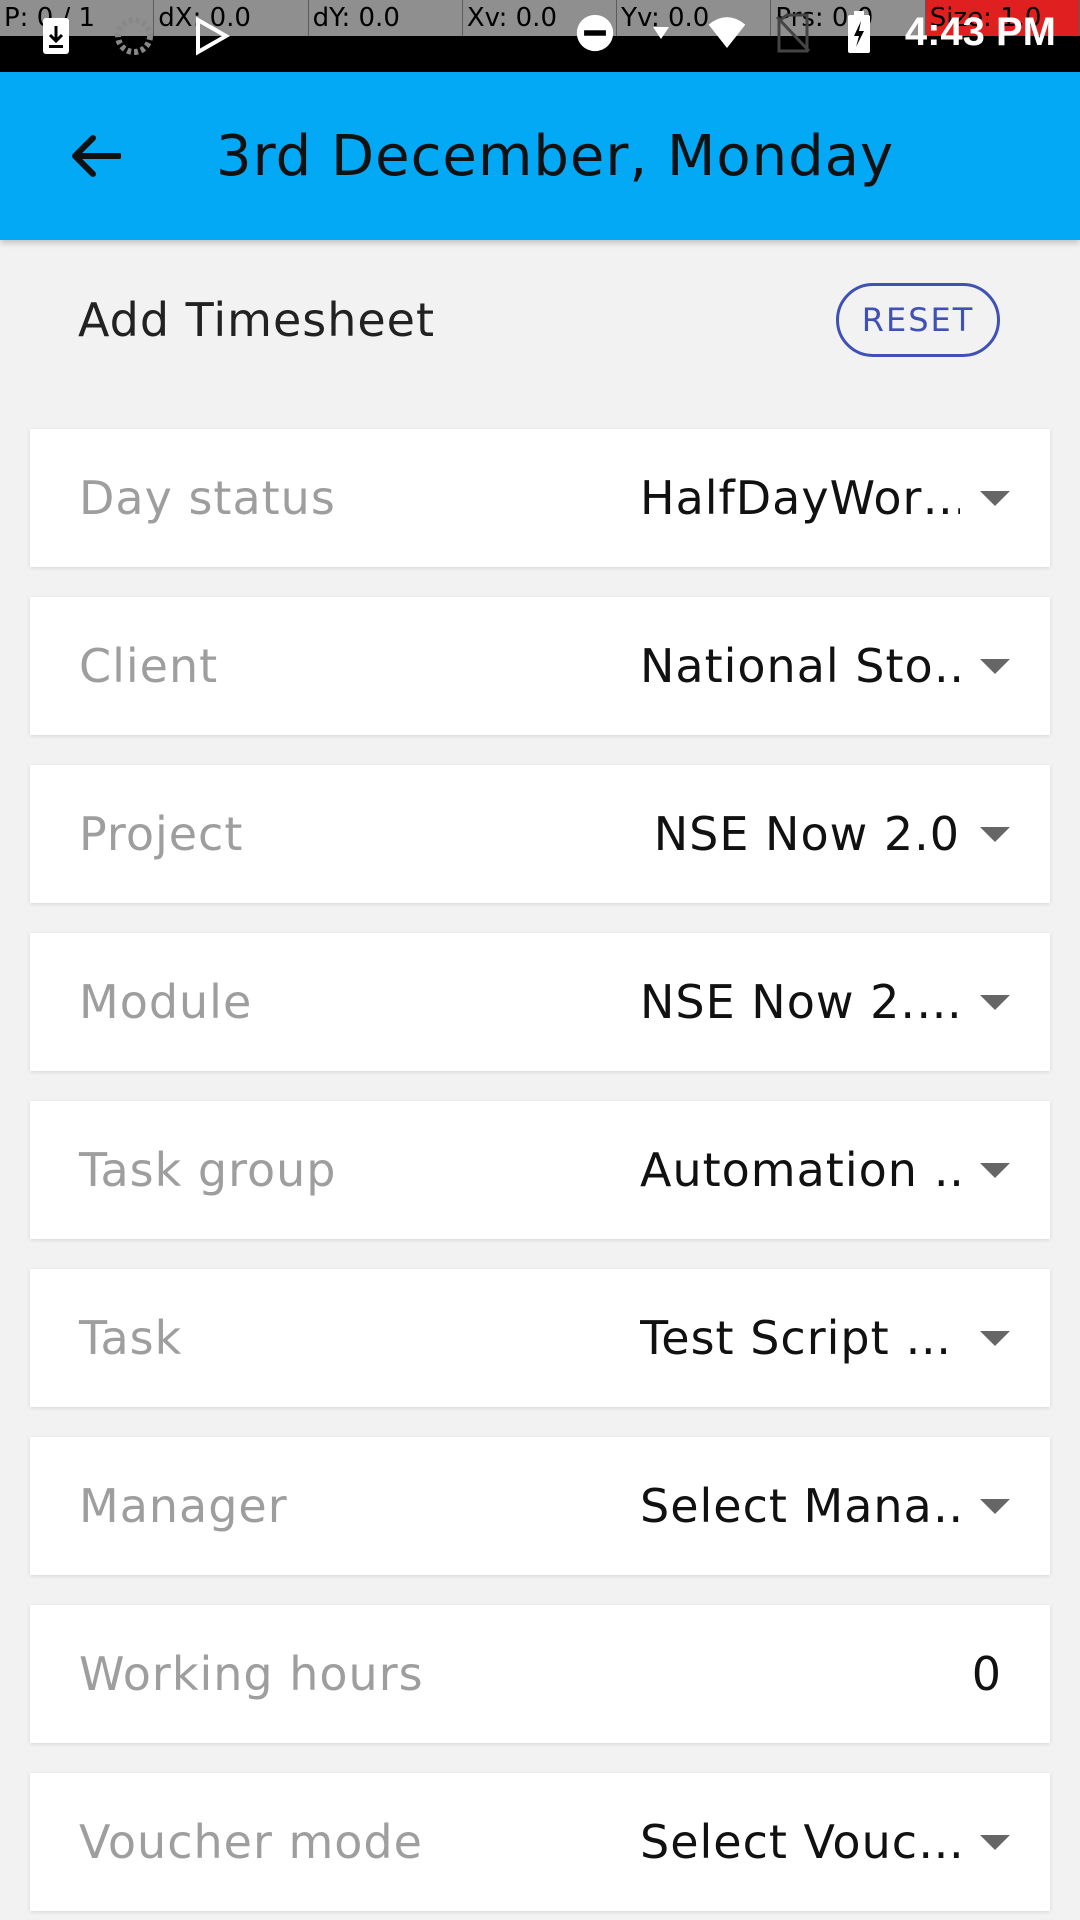 The width and height of the screenshot is (1080, 1920). I want to click on field-value: NSE Now 2.0, so click(806, 834).